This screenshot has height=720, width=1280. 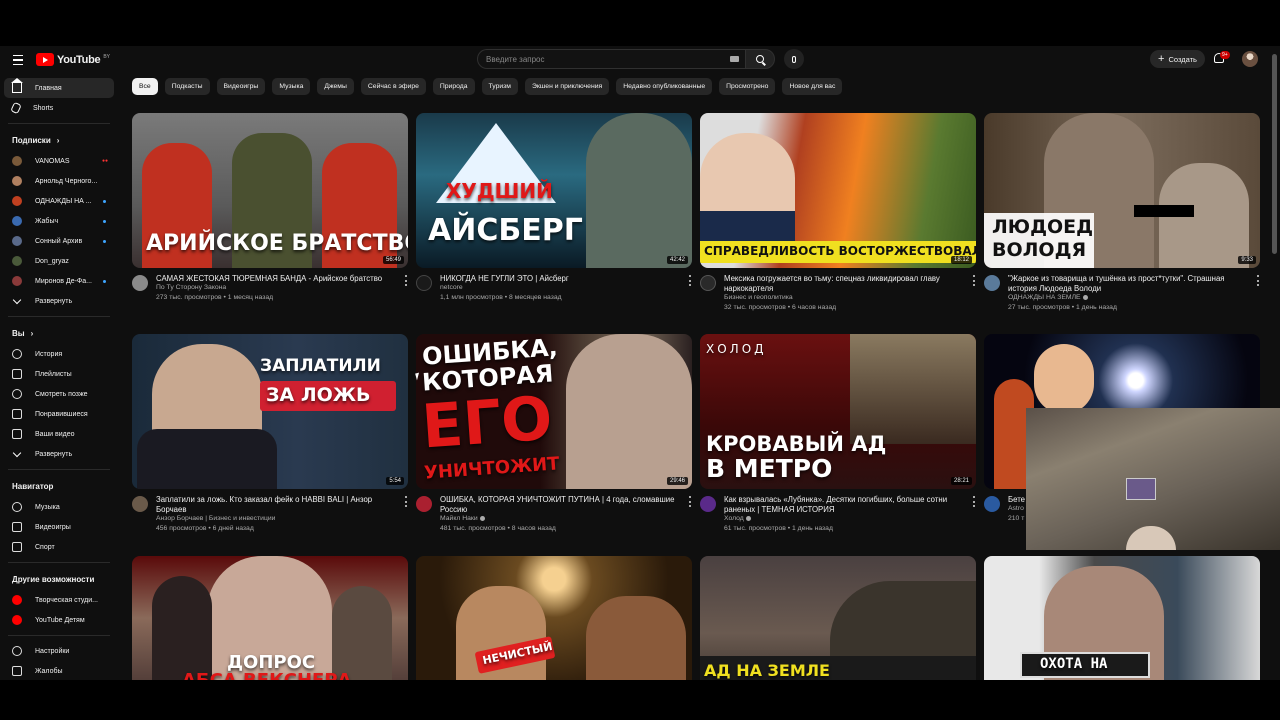 What do you see at coordinates (59, 394) in the screenshot?
I see `sidebar-item-watch-later: Смотреть позже` at bounding box center [59, 394].